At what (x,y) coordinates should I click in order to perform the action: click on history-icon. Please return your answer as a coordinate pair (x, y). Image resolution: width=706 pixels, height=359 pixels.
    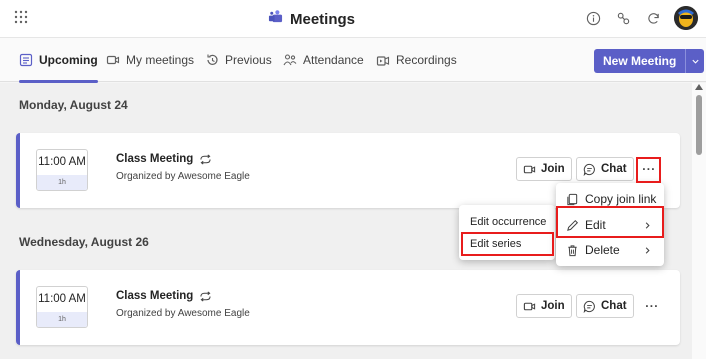
    Looking at the image, I should click on (212, 59).